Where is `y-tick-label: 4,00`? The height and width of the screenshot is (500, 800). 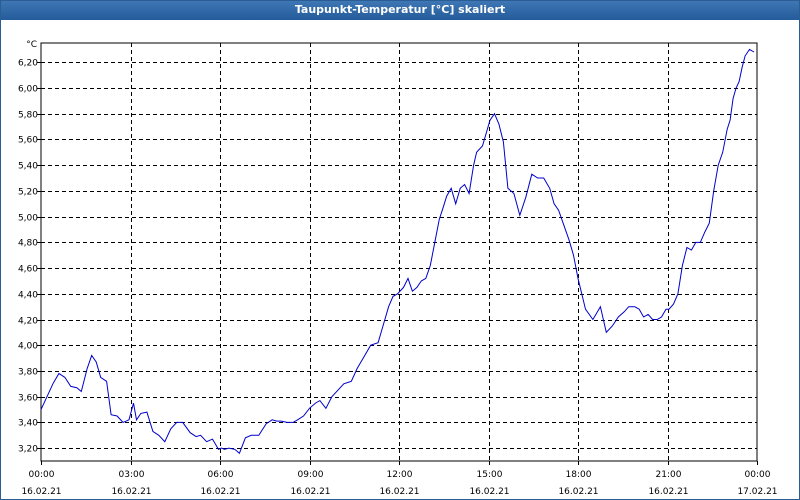
y-tick-label: 4,00 is located at coordinates (28, 347).